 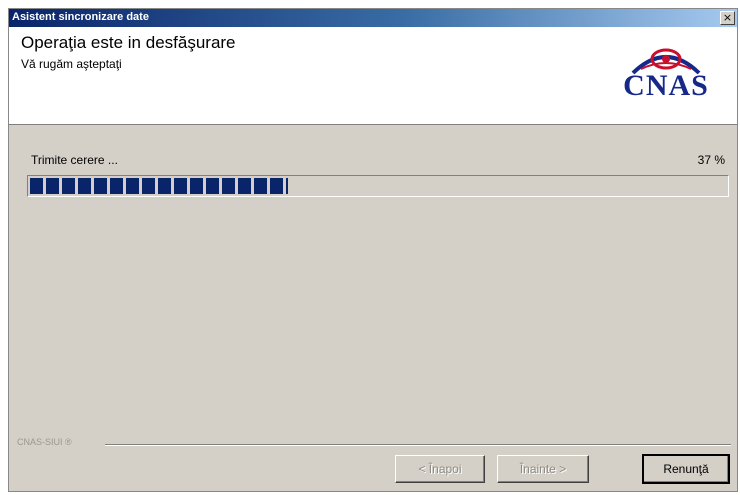 I want to click on title-bar: Asistent sincronizare date ×, so click(x=373, y=18).